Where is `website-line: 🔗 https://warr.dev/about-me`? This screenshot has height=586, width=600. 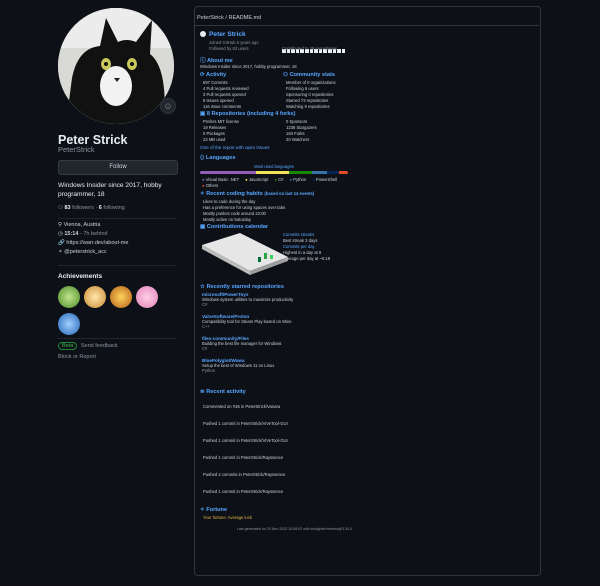
website-line: 🔗 https://warr.dev/about-me is located at coordinates (93, 243).